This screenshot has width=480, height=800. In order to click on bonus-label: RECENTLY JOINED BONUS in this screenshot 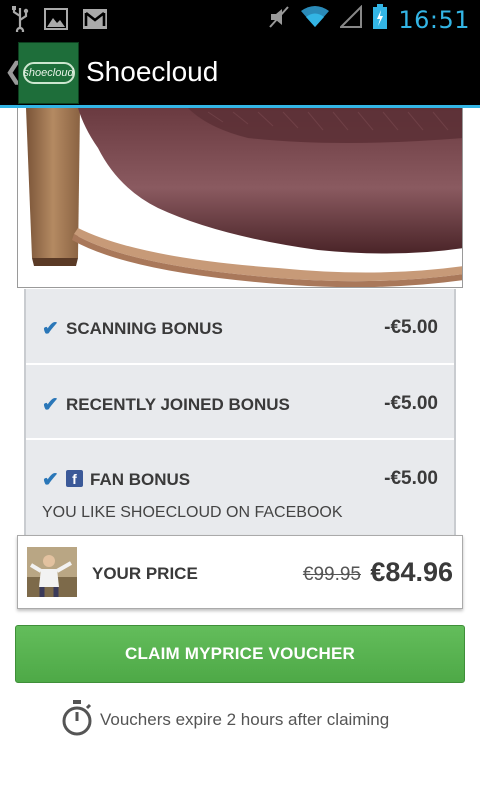, I will do `click(178, 404)`.